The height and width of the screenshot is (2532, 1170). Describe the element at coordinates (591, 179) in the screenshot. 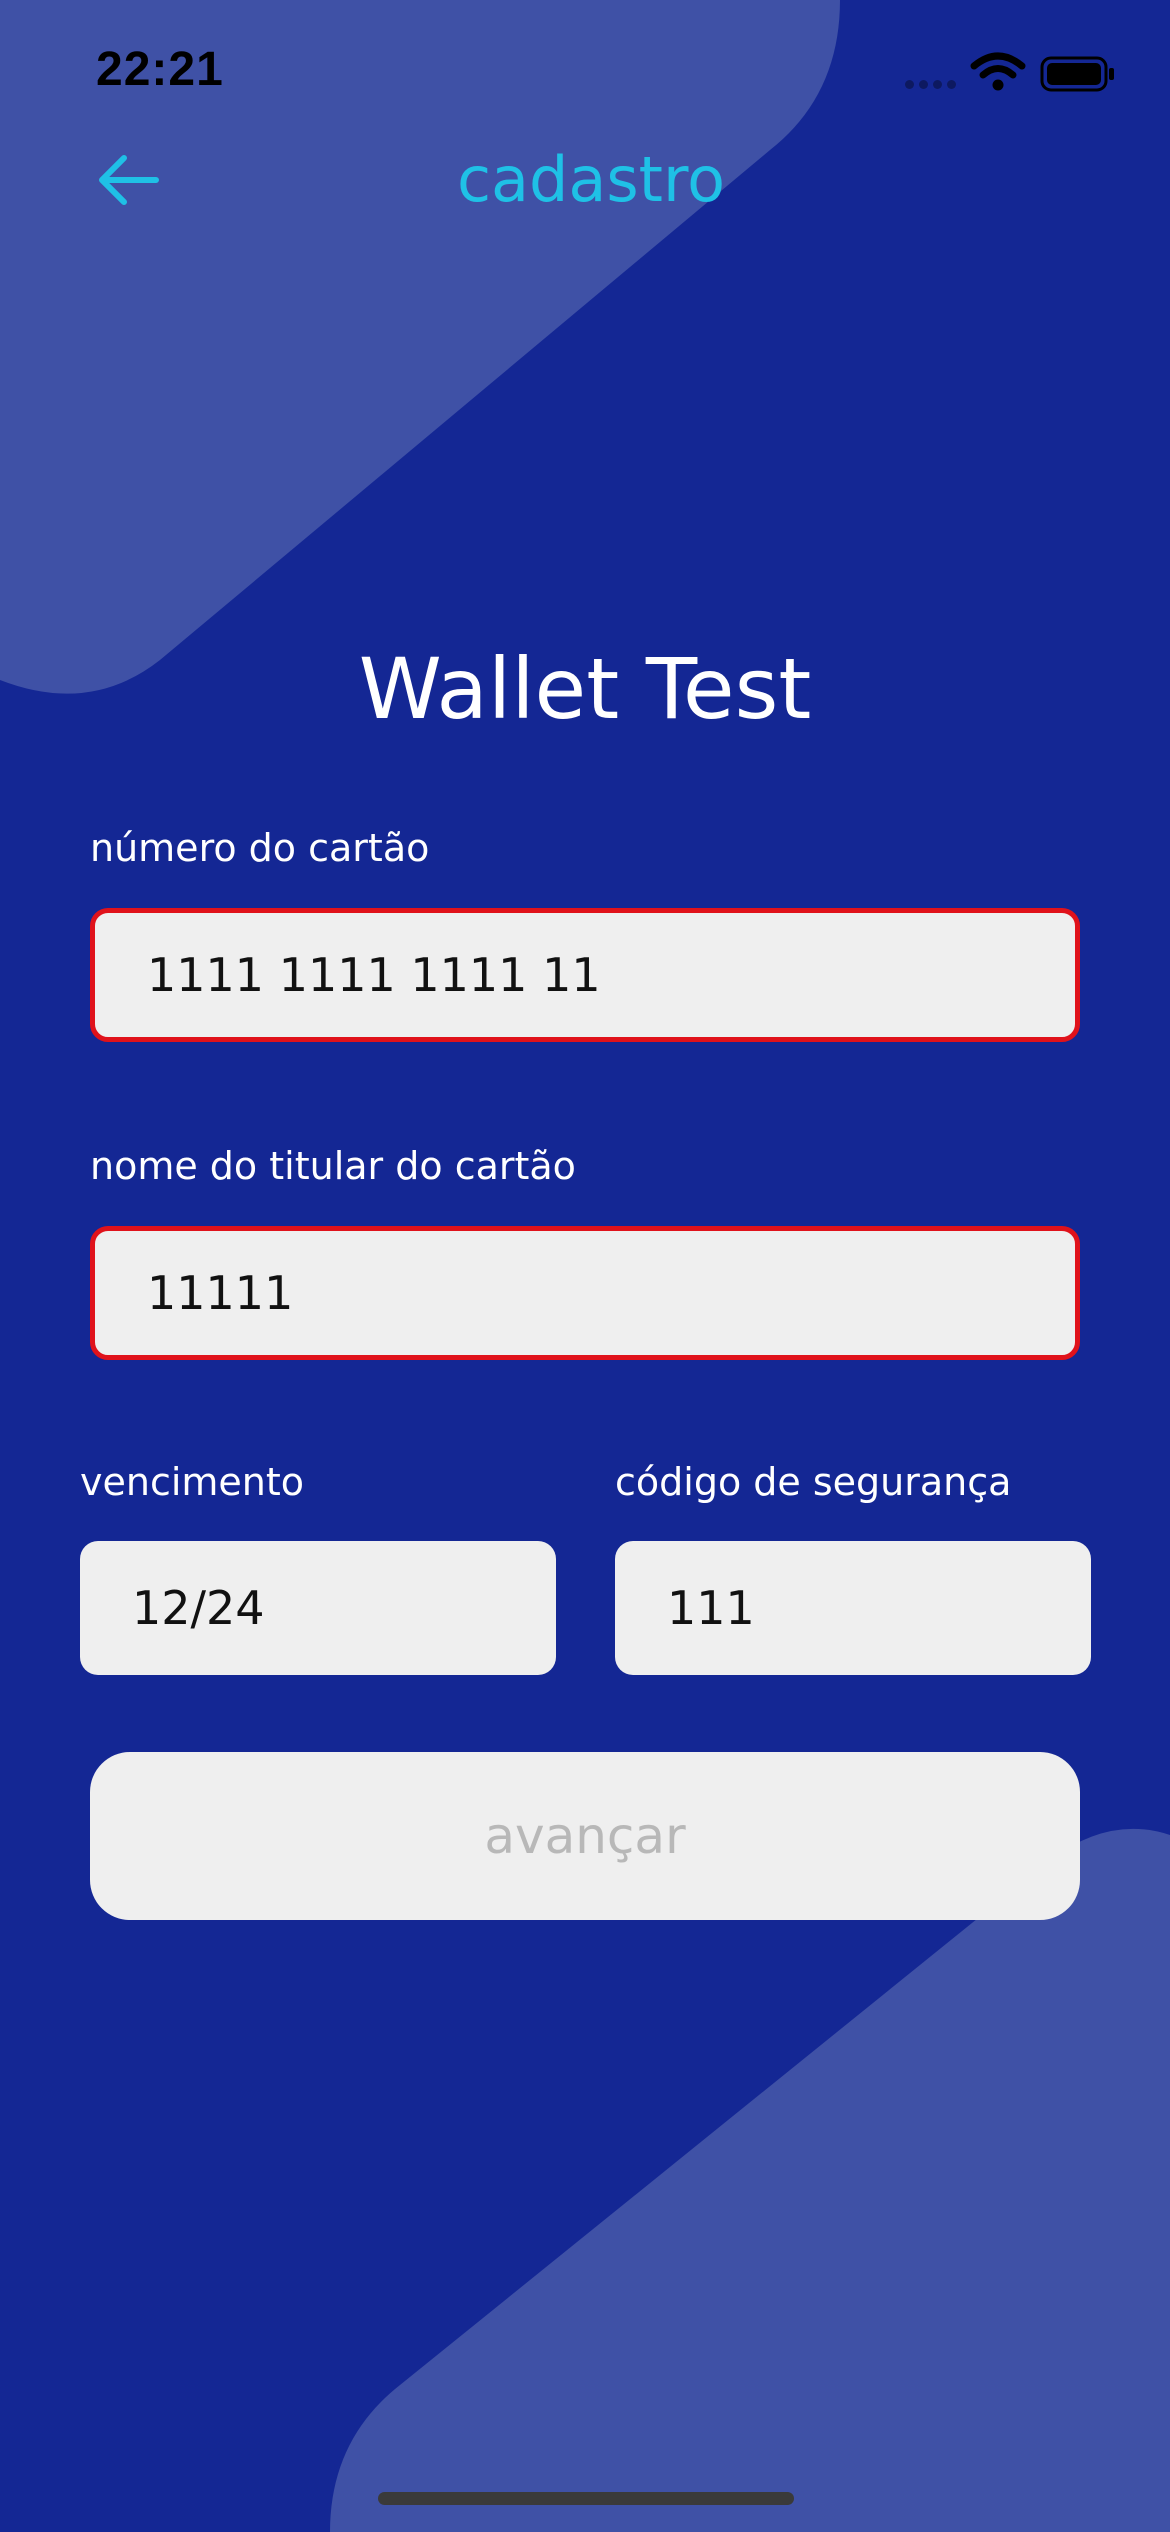

I see `page-title: cadastro` at that location.